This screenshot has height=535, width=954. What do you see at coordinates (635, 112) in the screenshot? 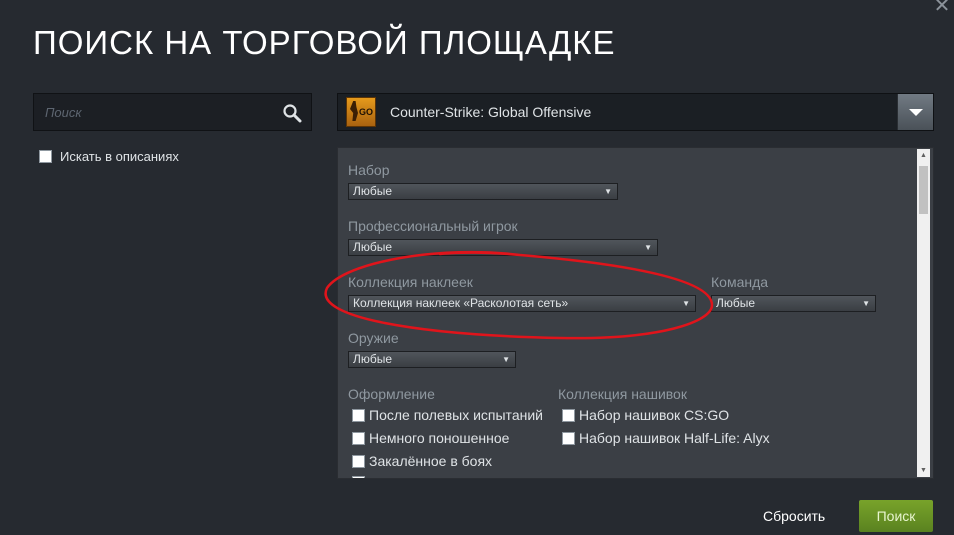
I see `game-select: GO Counter-Strike: Global Offensive` at bounding box center [635, 112].